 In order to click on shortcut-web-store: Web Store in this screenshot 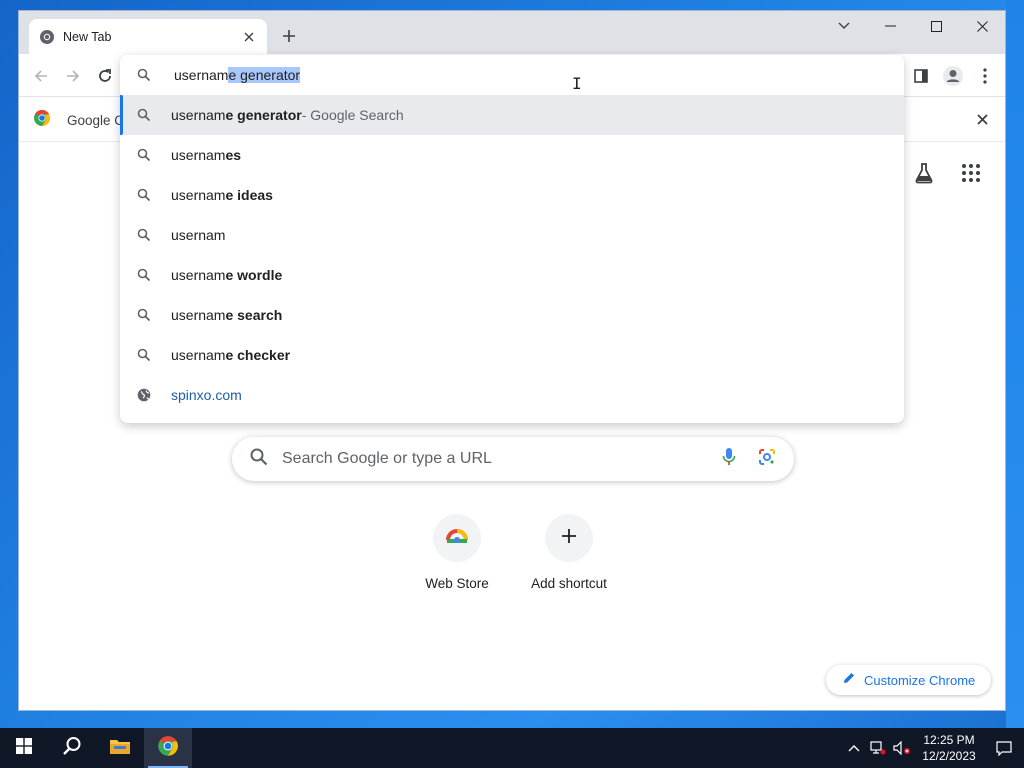, I will do `click(457, 552)`.